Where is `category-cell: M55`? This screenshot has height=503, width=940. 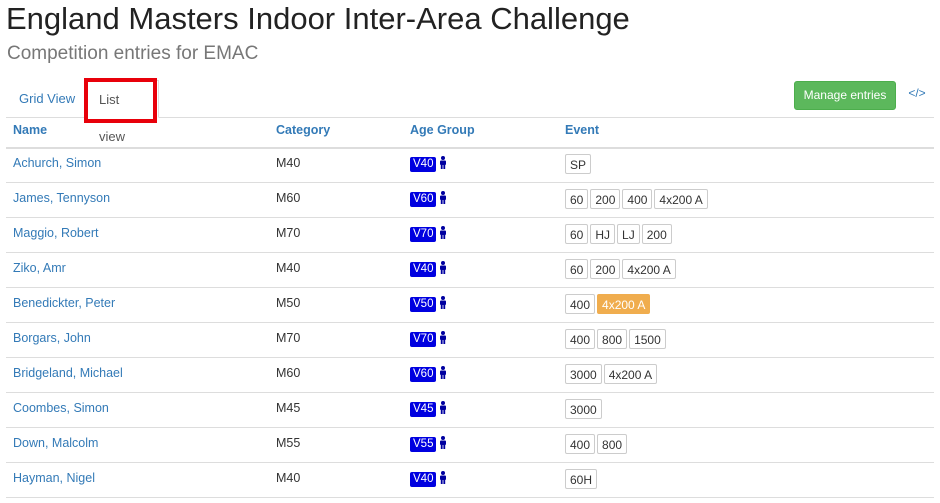 category-cell: M55 is located at coordinates (288, 443).